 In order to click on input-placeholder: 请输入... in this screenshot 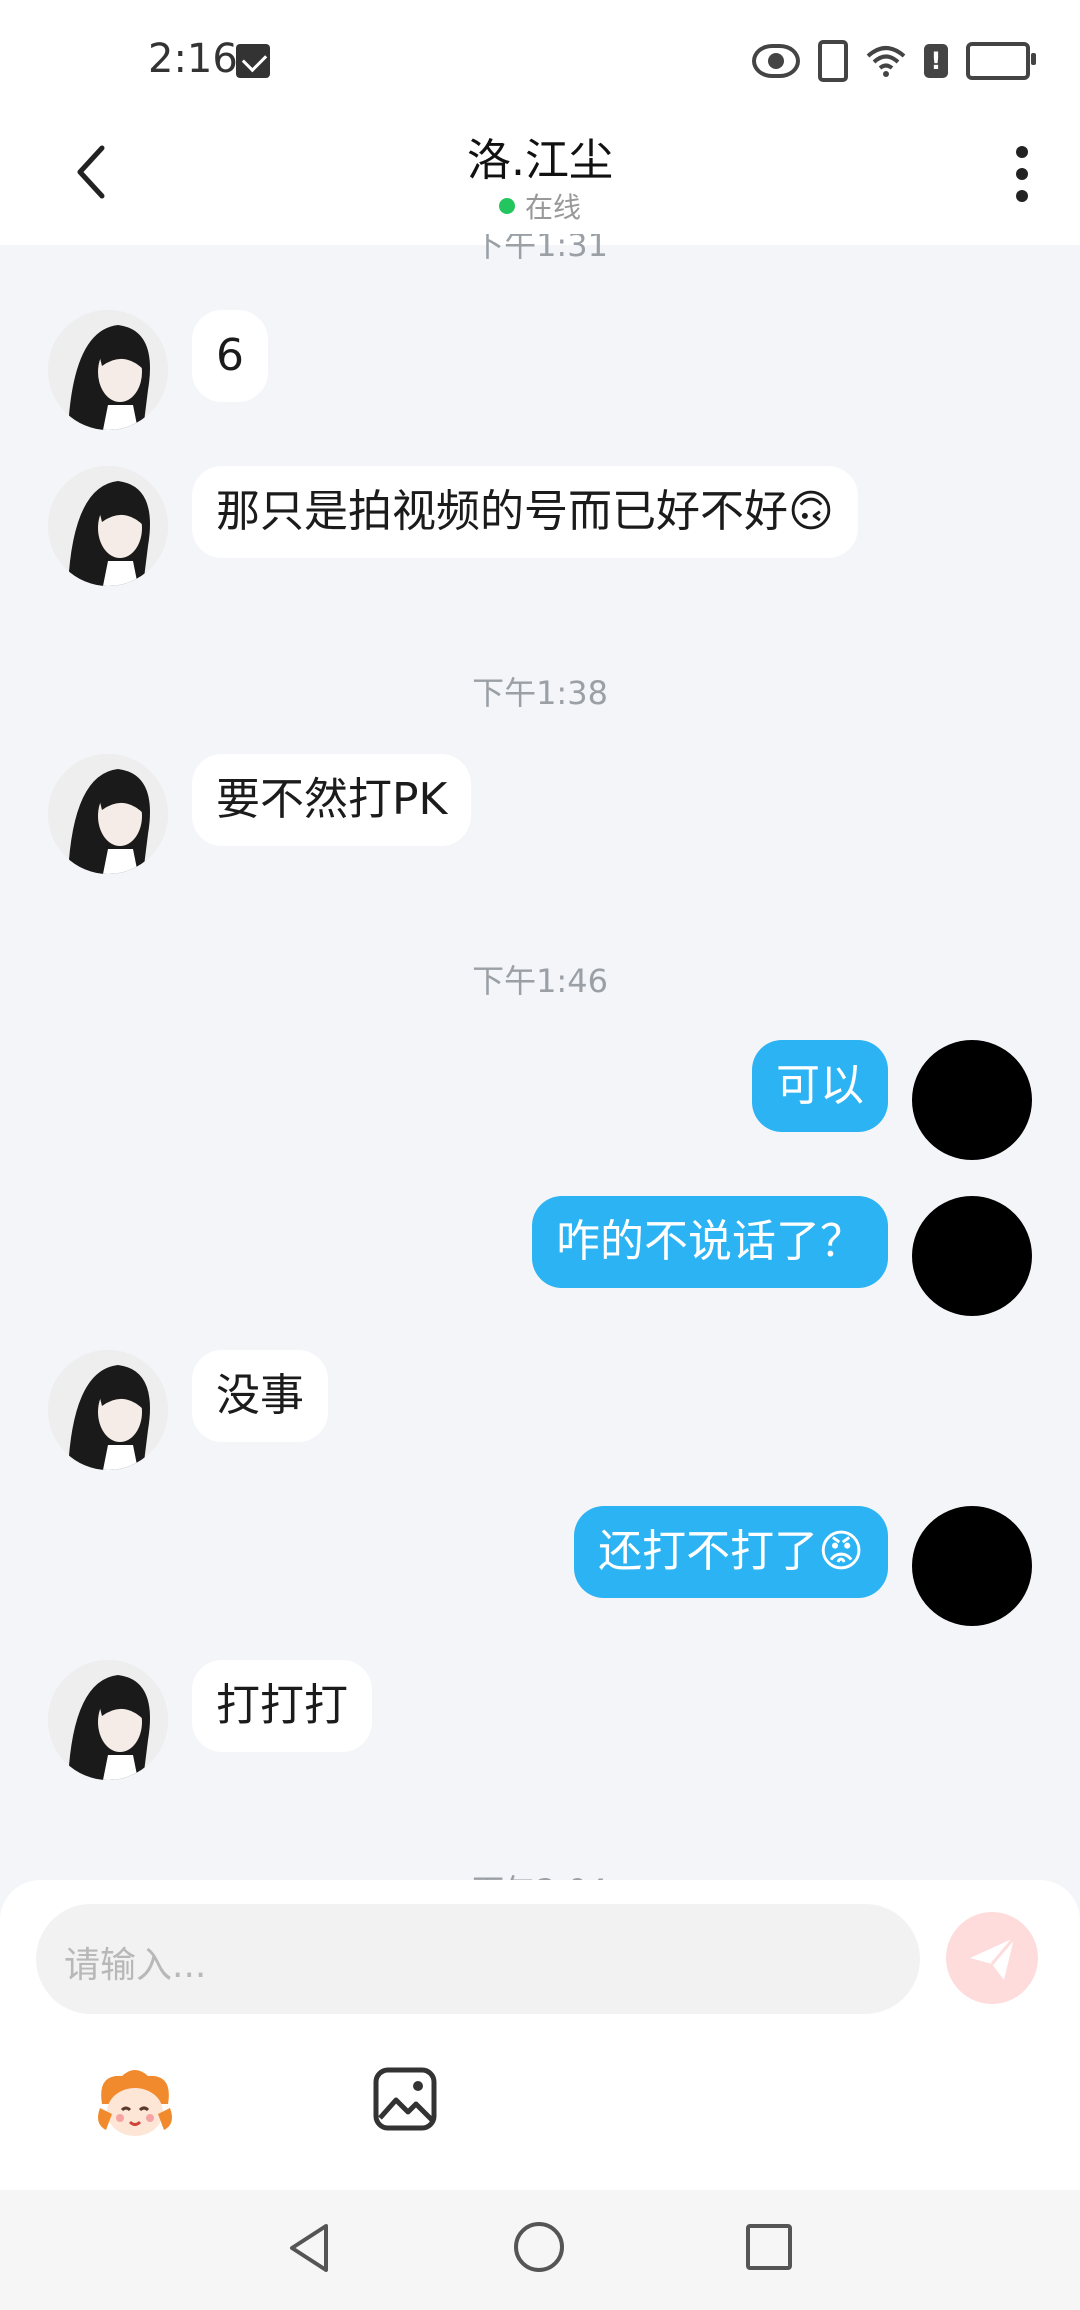, I will do `click(135, 1965)`.